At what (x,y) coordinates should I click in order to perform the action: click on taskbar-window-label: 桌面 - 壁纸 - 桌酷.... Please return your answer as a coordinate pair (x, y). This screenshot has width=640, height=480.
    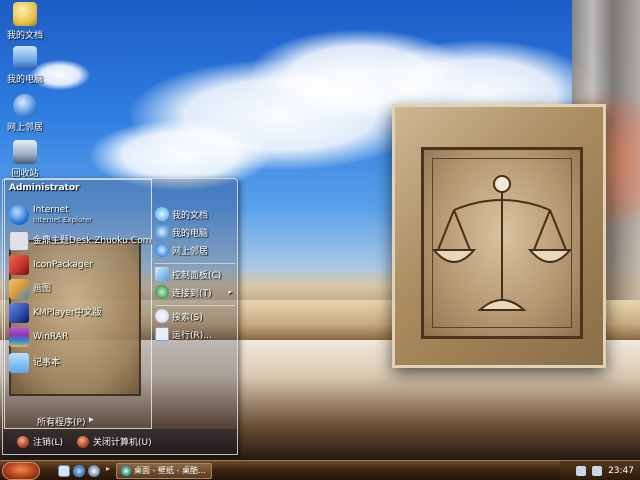
    Looking at the image, I should click on (170, 470).